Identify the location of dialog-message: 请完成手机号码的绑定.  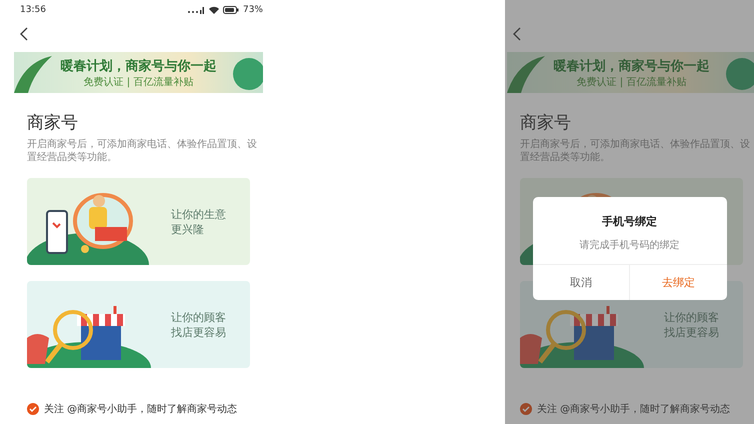
(629, 245).